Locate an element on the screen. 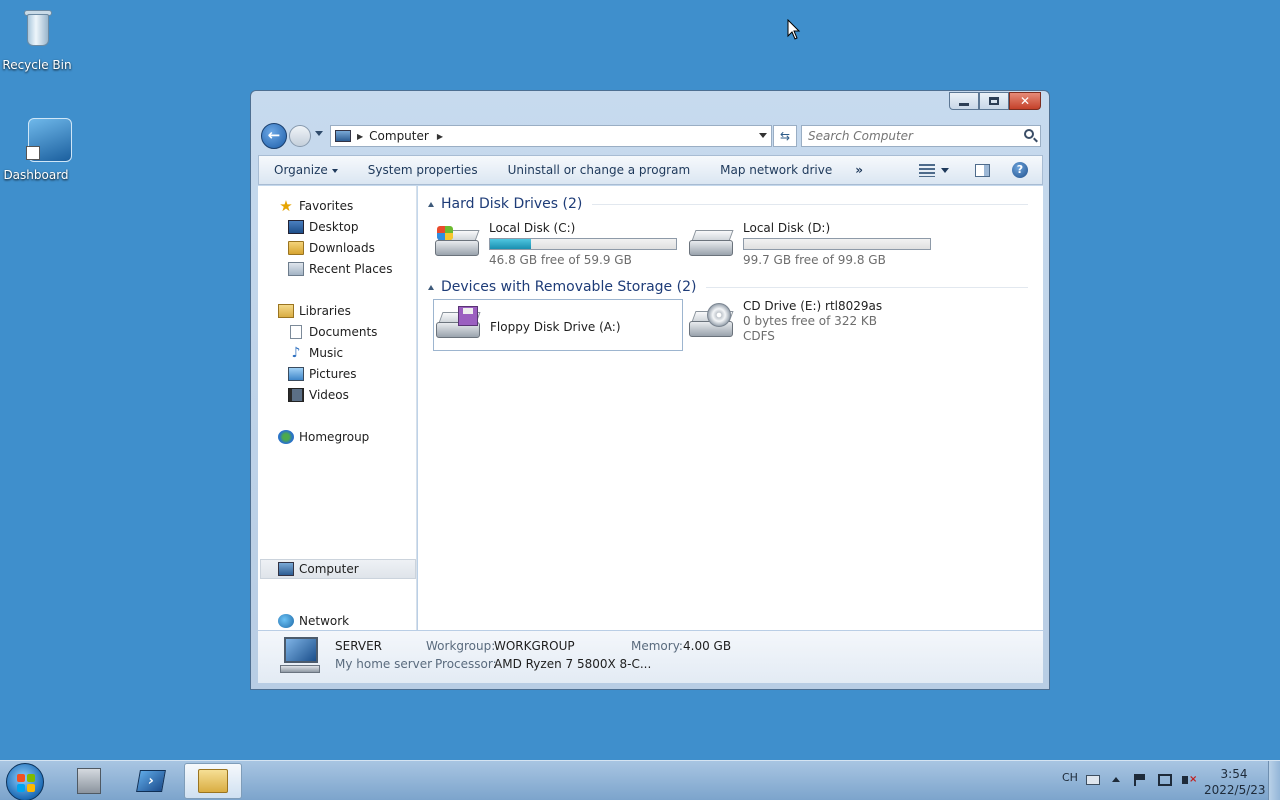  nav-item-pictures: Pictures is located at coordinates (322, 374).